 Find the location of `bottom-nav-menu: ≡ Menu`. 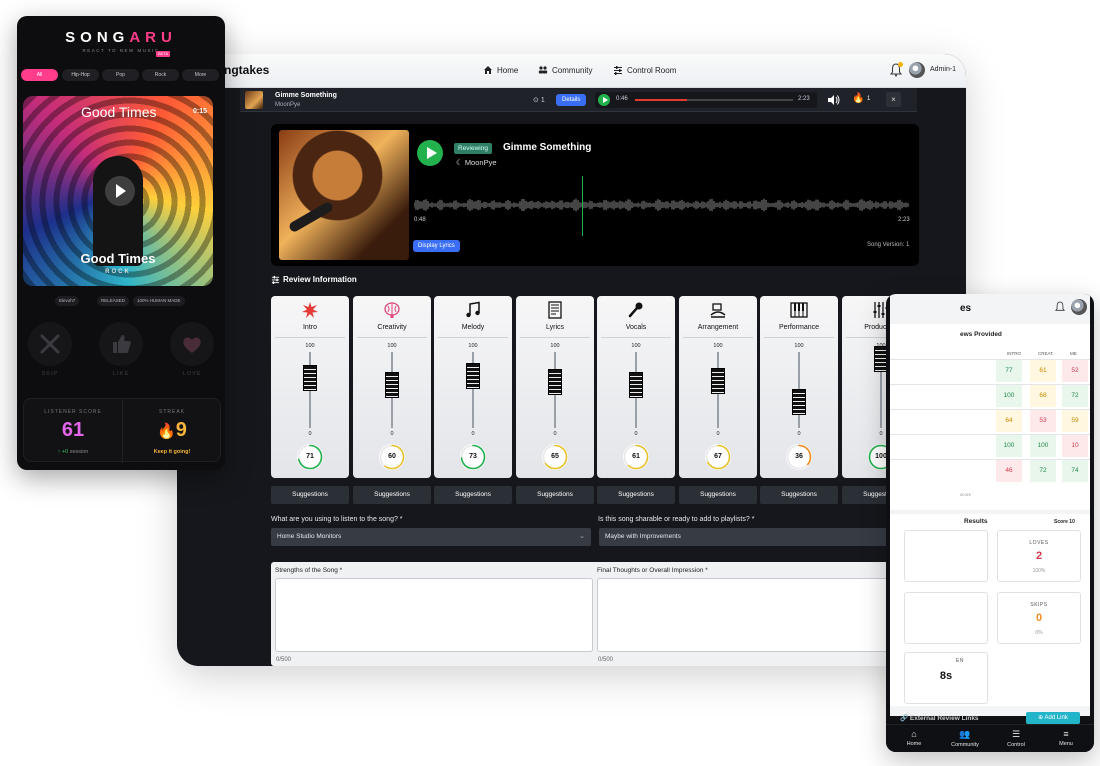

bottom-nav-menu: ≡ Menu is located at coordinates (1066, 738).